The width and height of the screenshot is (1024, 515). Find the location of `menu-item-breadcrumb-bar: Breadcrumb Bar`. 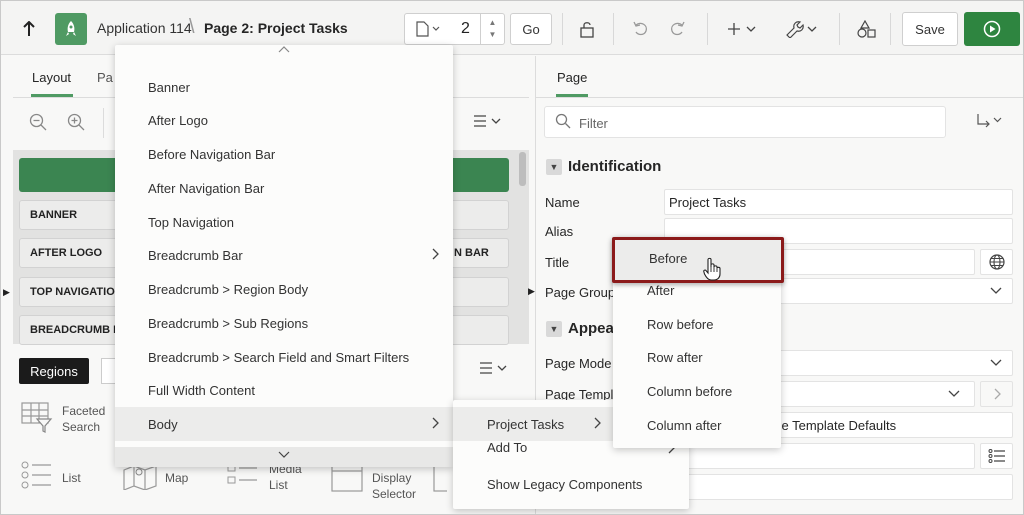

menu-item-breadcrumb-bar: Breadcrumb Bar is located at coordinates (284, 255).